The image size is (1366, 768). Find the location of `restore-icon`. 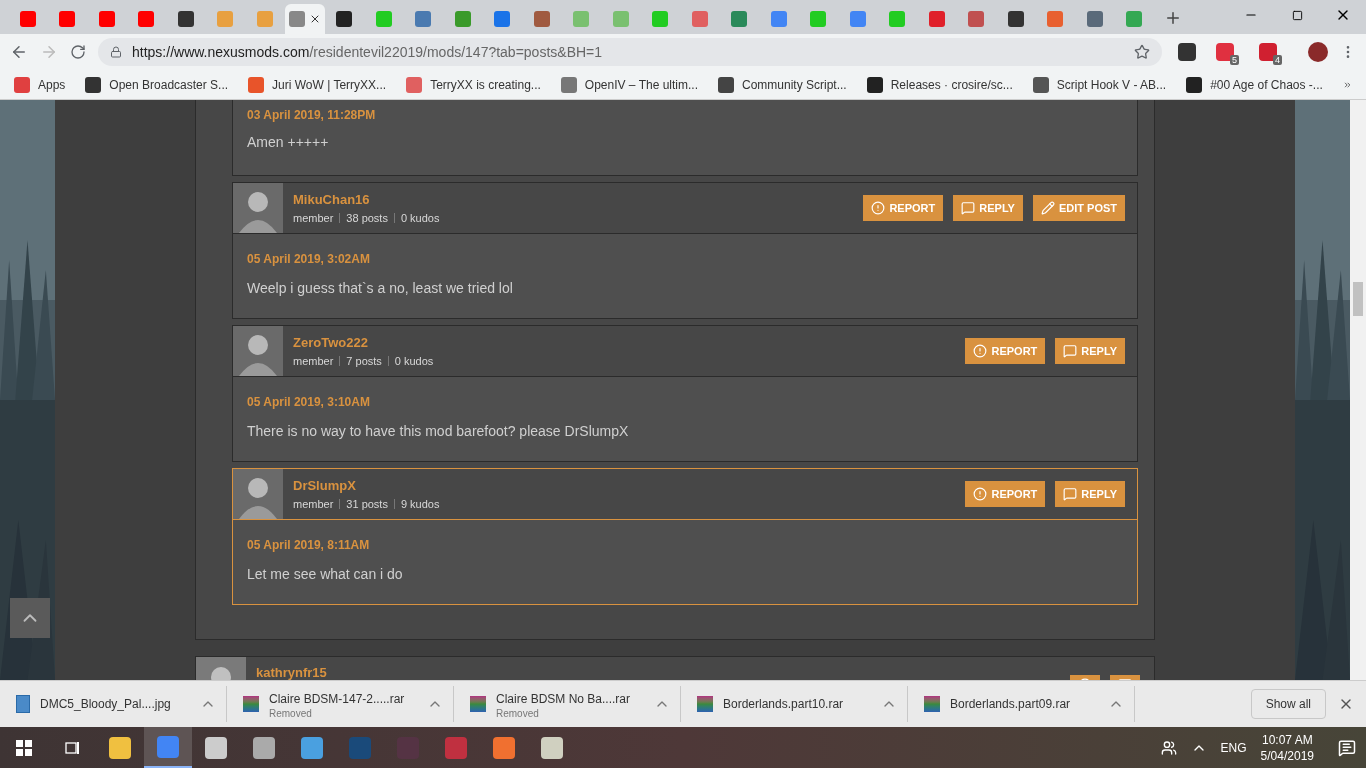

restore-icon is located at coordinates (1297, 15).